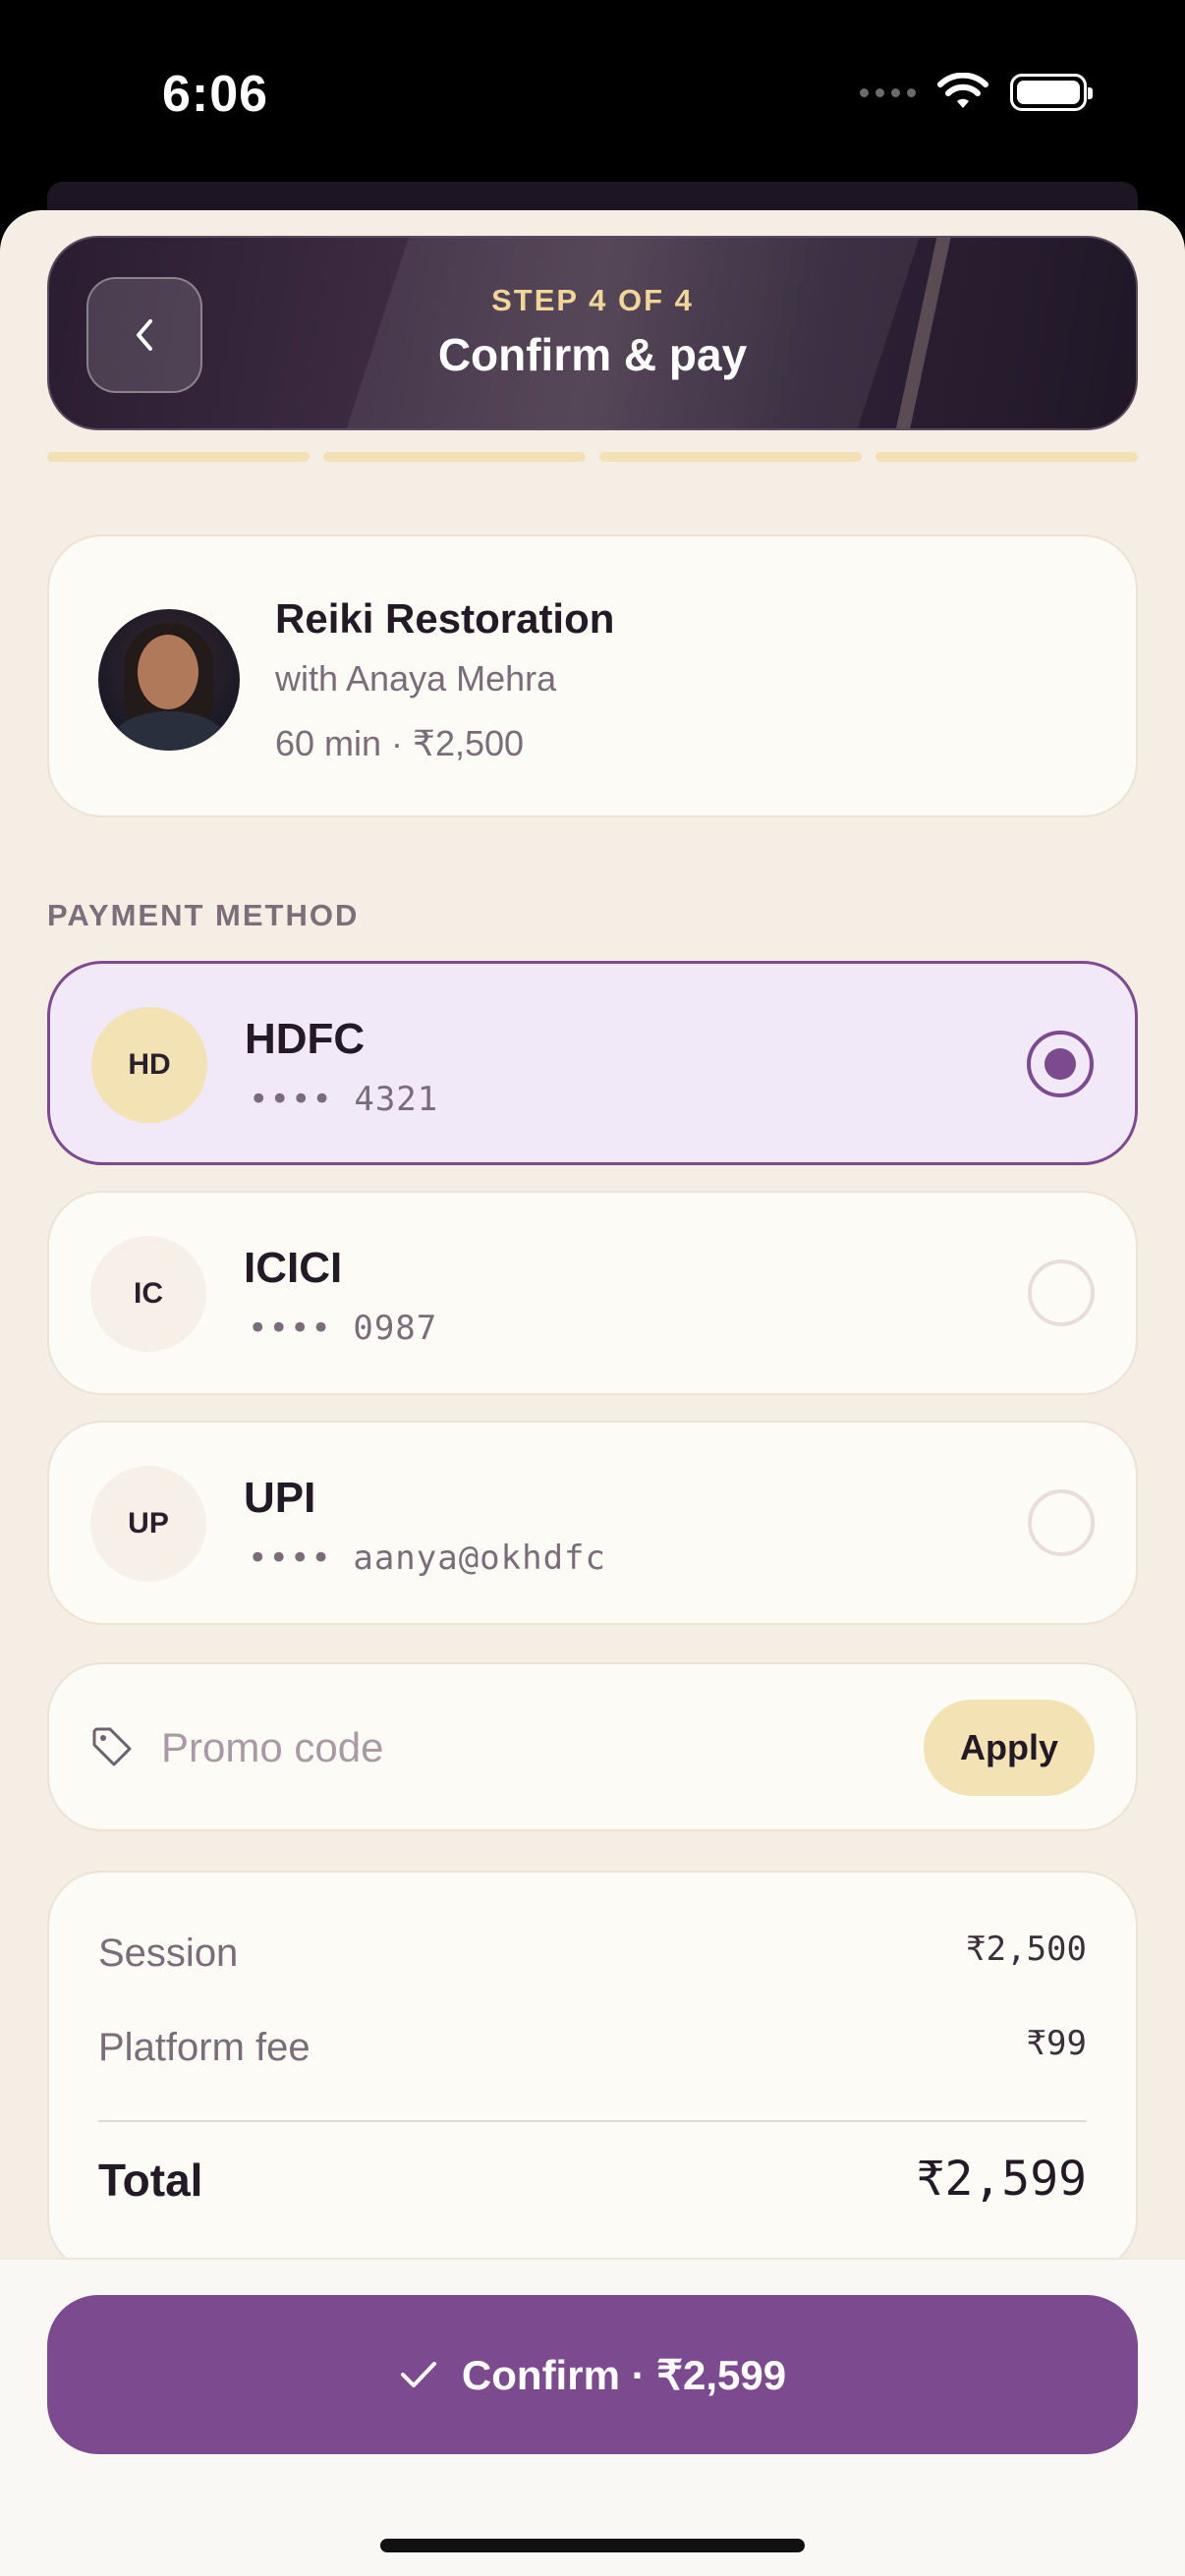  Describe the element at coordinates (1002, 2179) in the screenshot. I see `total-value: ₹2,599` at that location.